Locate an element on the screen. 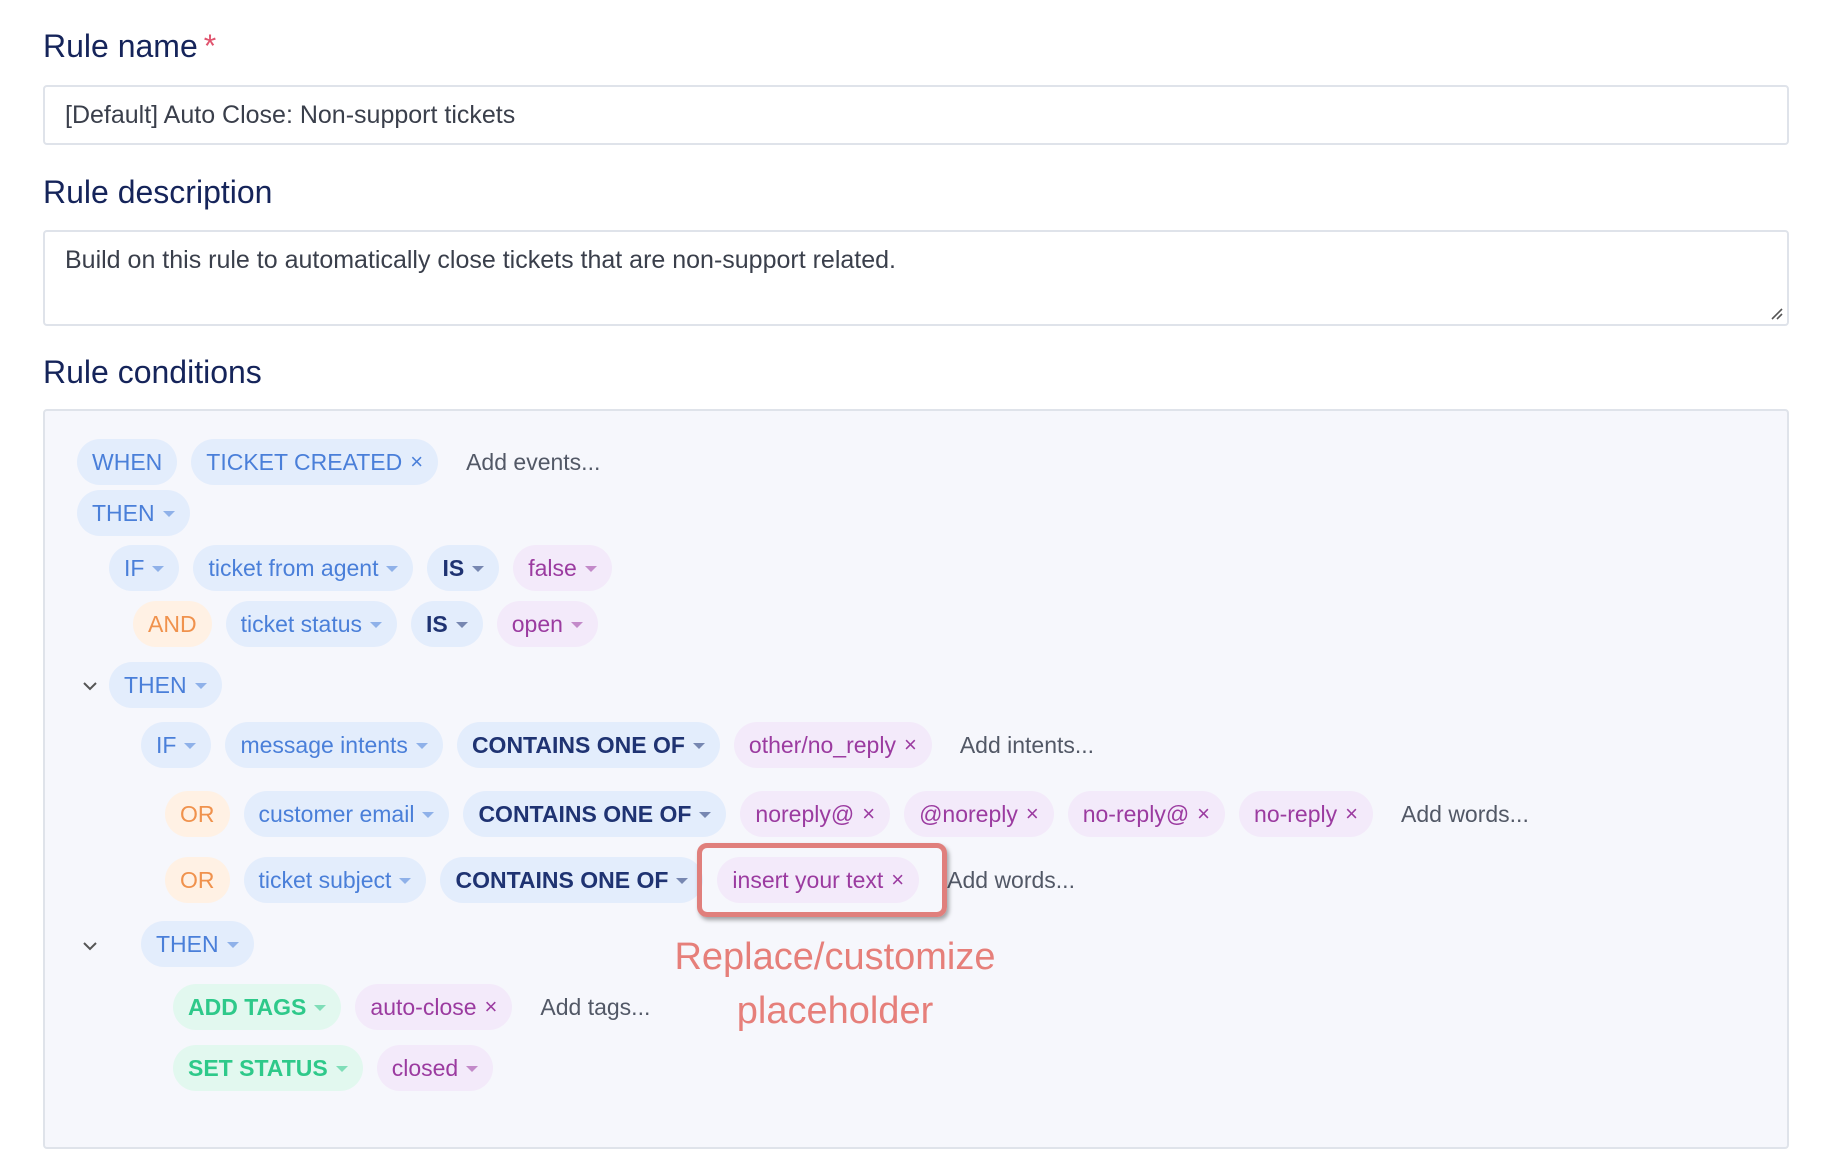 The height and width of the screenshot is (1170, 1826). then-keyword-3: THEN is located at coordinates (197, 944).